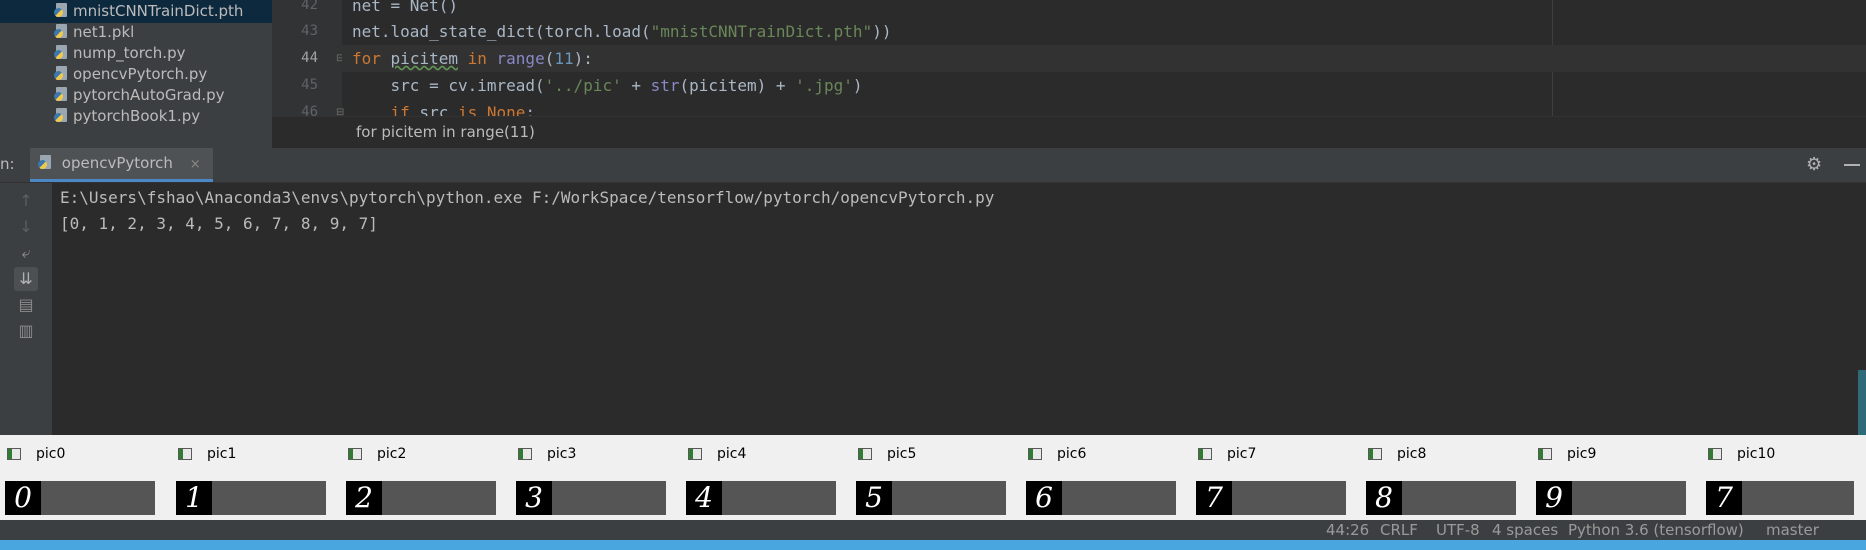  I want to click on cv-window-pic10: pic10 7, so click(1779, 477).